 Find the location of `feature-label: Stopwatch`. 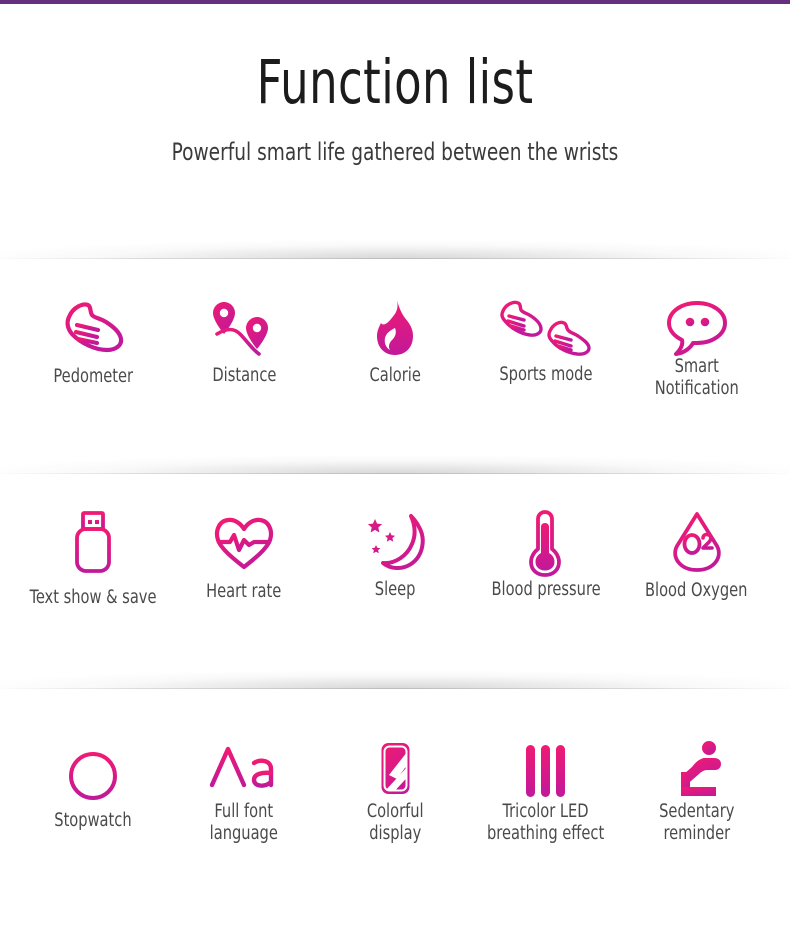

feature-label: Stopwatch is located at coordinates (93, 820).